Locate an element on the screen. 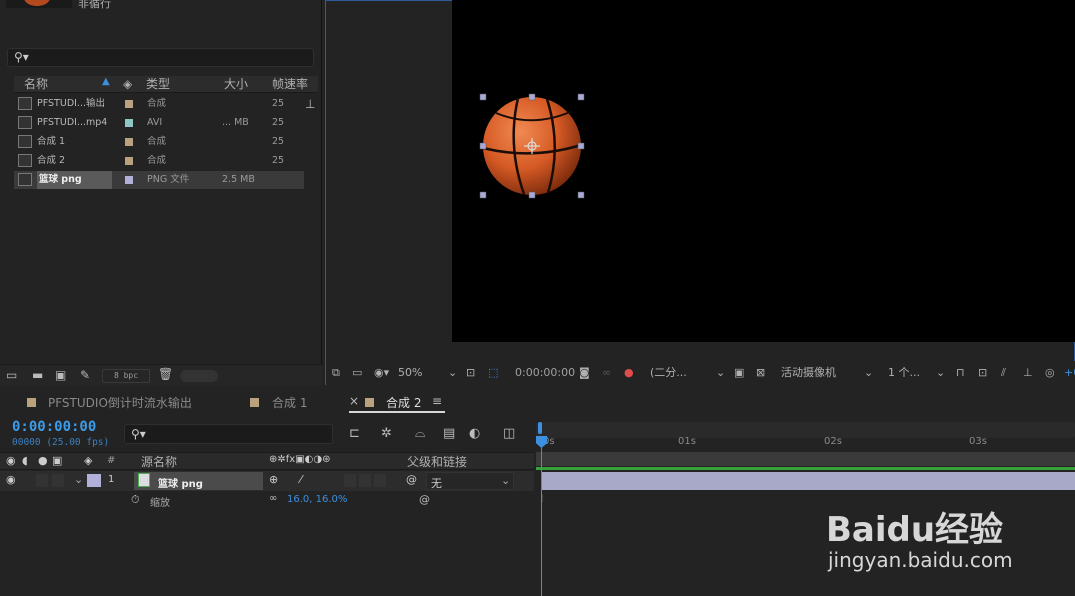 This screenshot has height=596, width=1075. frame-blending-icon: ▤ is located at coordinates (449, 433).